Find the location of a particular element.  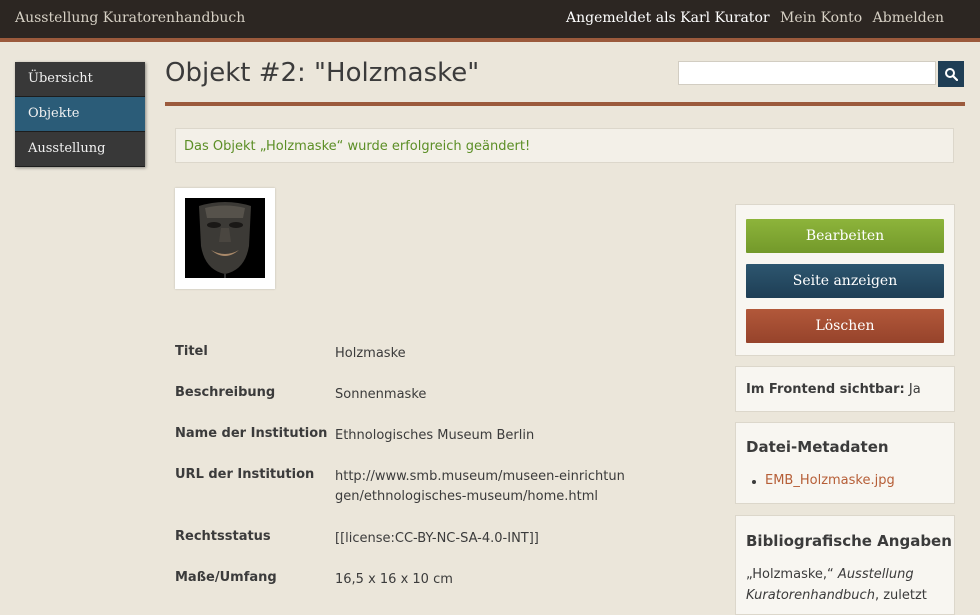

citation-title: „Holzmaske,“ is located at coordinates (790, 574).